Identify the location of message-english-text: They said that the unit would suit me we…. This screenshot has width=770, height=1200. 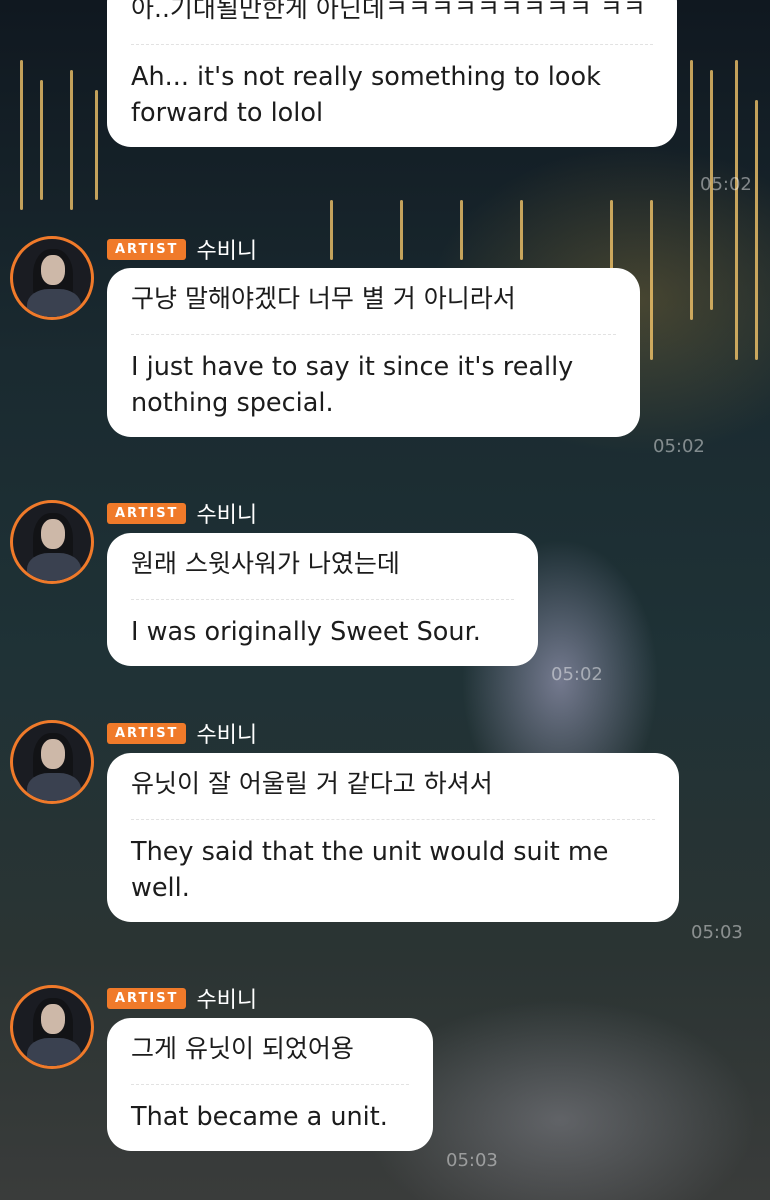
(370, 870).